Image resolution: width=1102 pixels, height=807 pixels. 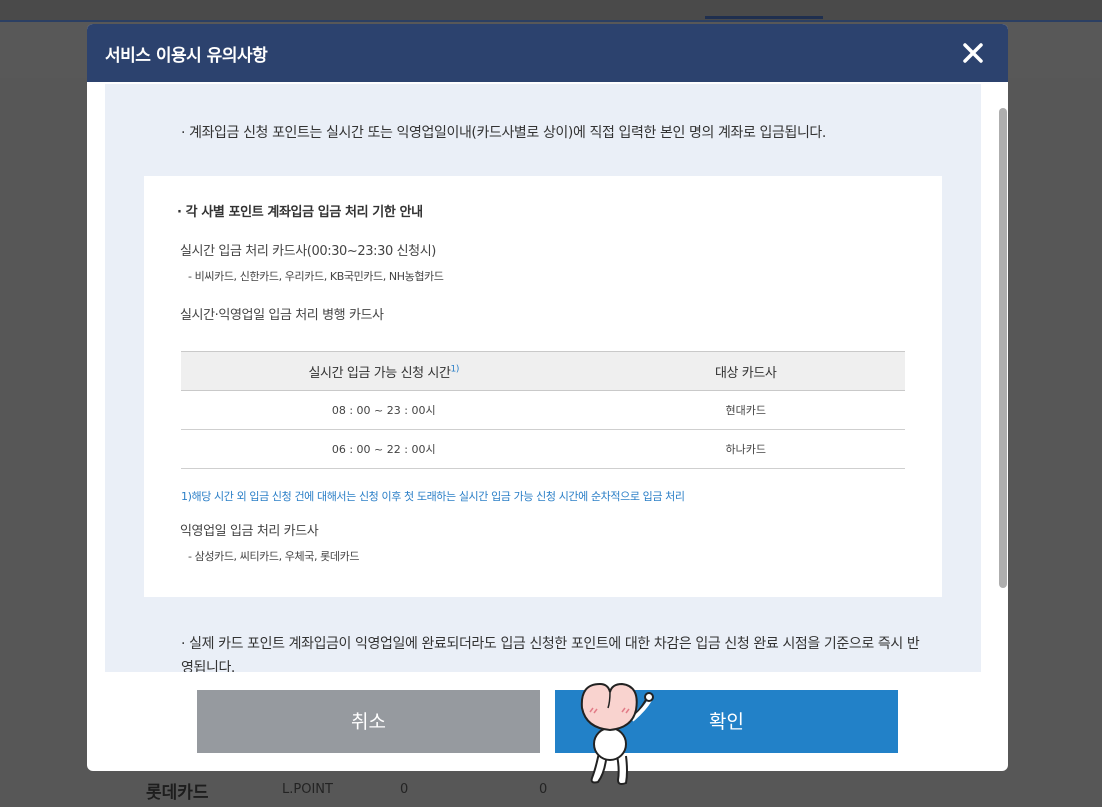 What do you see at coordinates (384, 449) in the screenshot?
I see `table-cell-time: 06 : 00 ~ 22 : 00시` at bounding box center [384, 449].